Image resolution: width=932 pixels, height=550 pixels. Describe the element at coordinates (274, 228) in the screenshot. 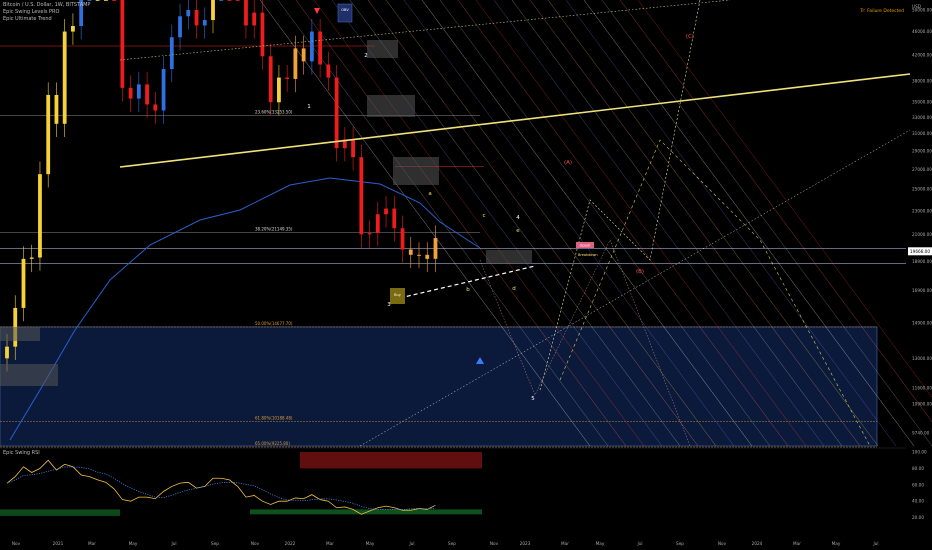

I see `fib-label: 38.20%(21149.35)` at that location.